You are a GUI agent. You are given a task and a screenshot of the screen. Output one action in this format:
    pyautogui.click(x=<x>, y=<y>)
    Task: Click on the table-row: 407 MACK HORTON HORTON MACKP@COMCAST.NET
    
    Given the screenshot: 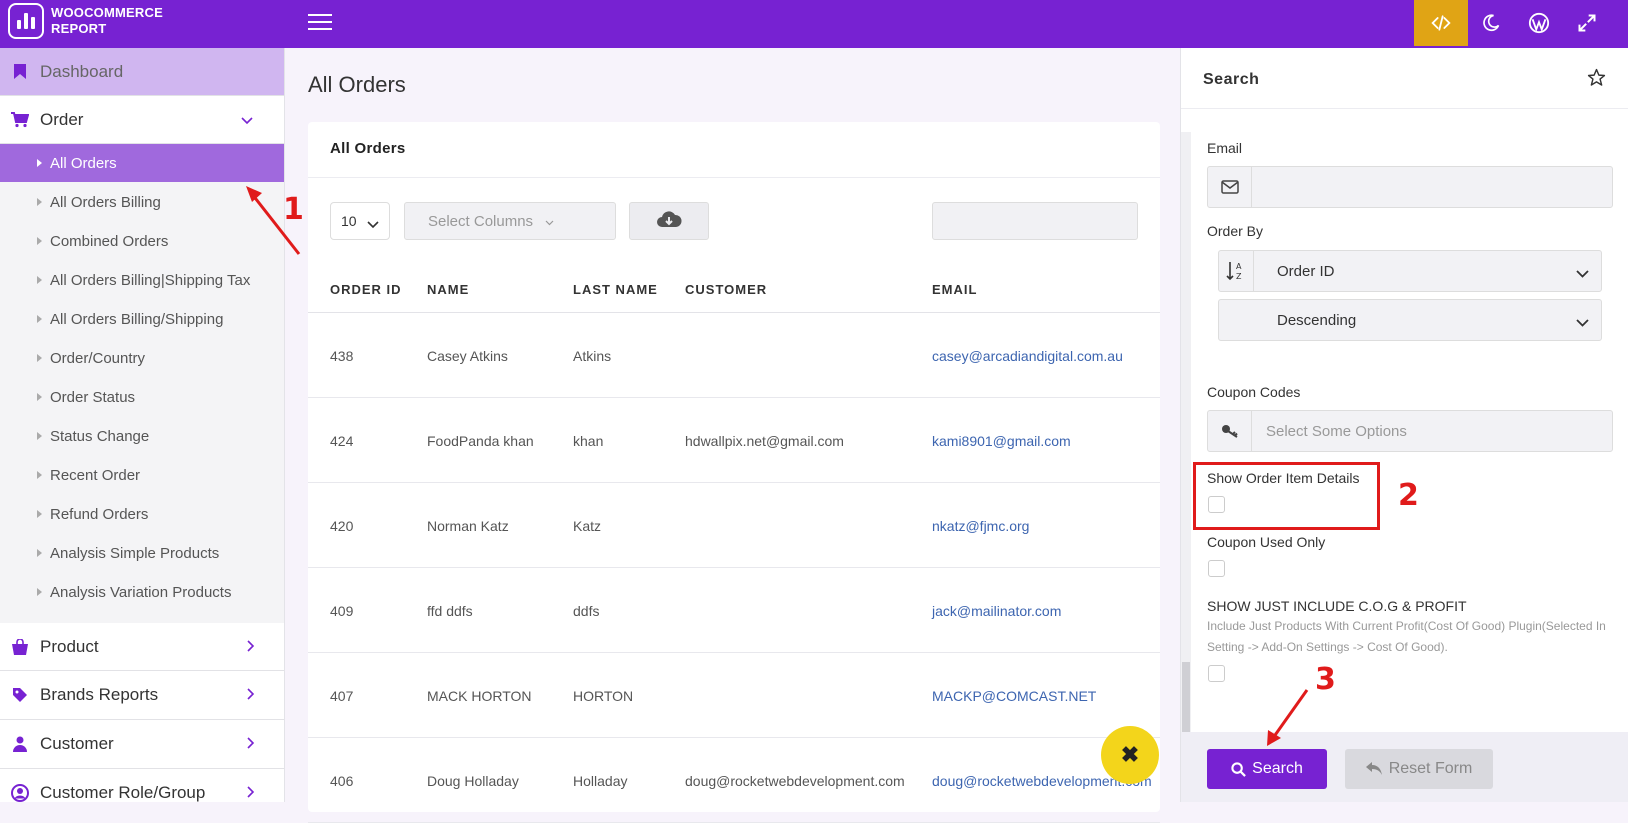 What is the action you would take?
    pyautogui.click(x=734, y=695)
    